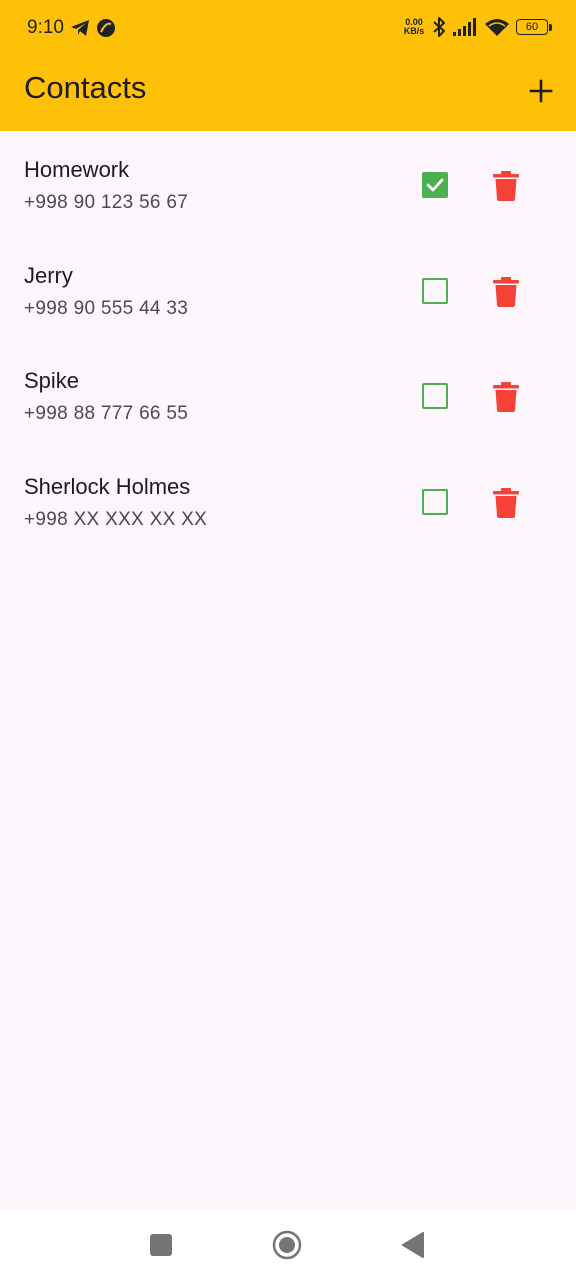 This screenshot has height=1280, width=576. I want to click on home-icon, so click(287, 1245).